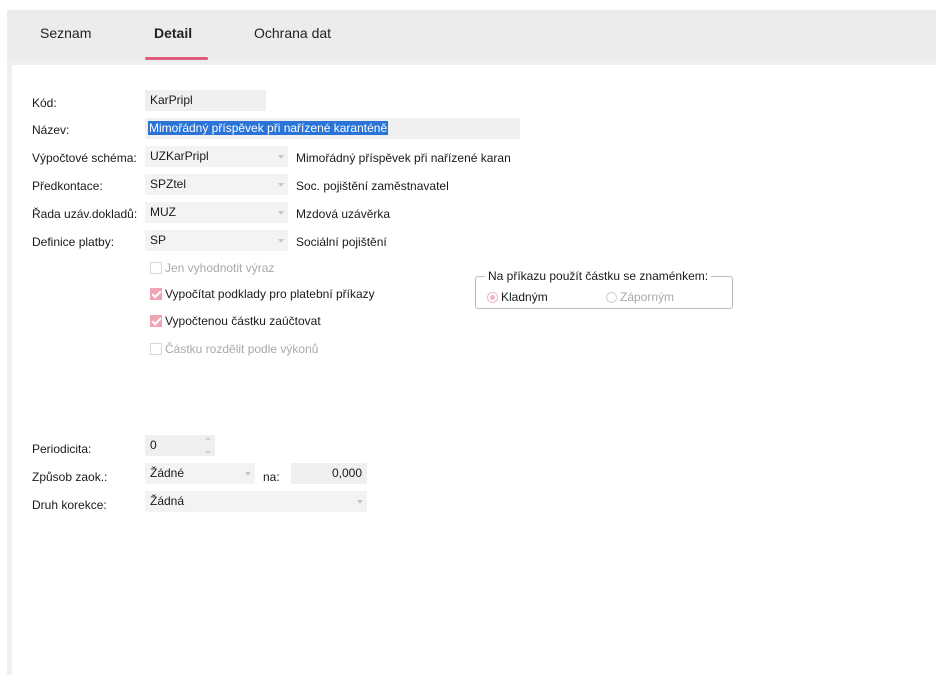 The height and width of the screenshot is (675, 936). Describe the element at coordinates (44, 103) in the screenshot. I see `kod-label: Kód:` at that location.